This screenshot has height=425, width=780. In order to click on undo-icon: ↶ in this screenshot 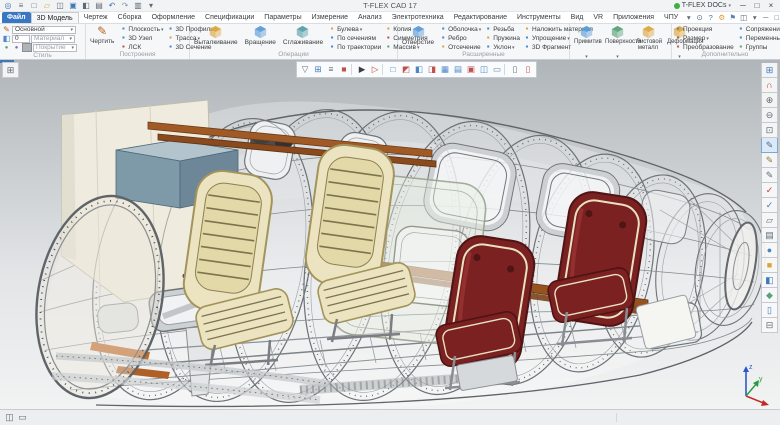, I will do `click(112, 6)`.